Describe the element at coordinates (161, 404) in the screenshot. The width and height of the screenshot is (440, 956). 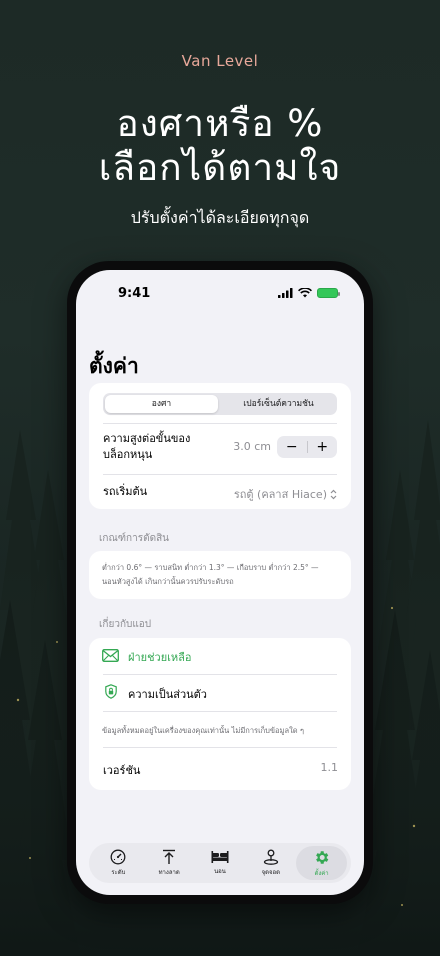
I see `segment-degrees: องศา` at that location.